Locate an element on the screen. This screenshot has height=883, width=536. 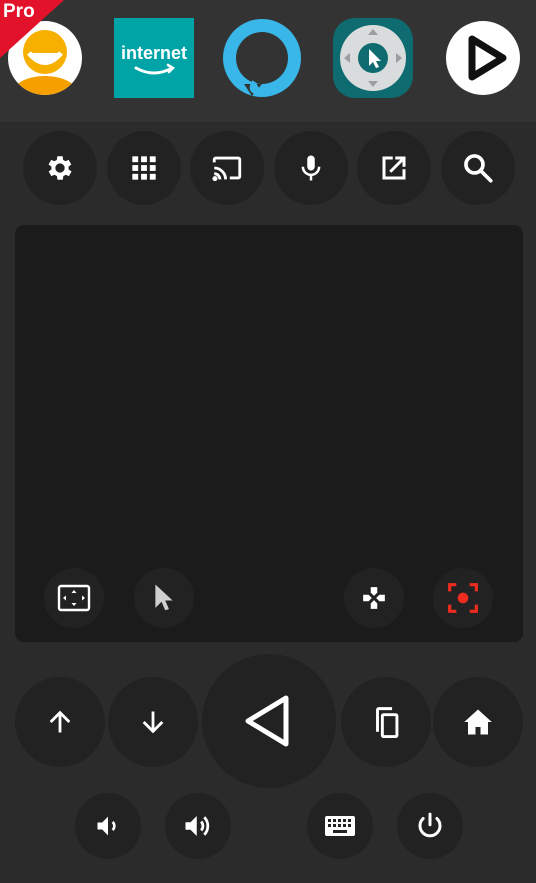
keyboard-button is located at coordinates (340, 826).